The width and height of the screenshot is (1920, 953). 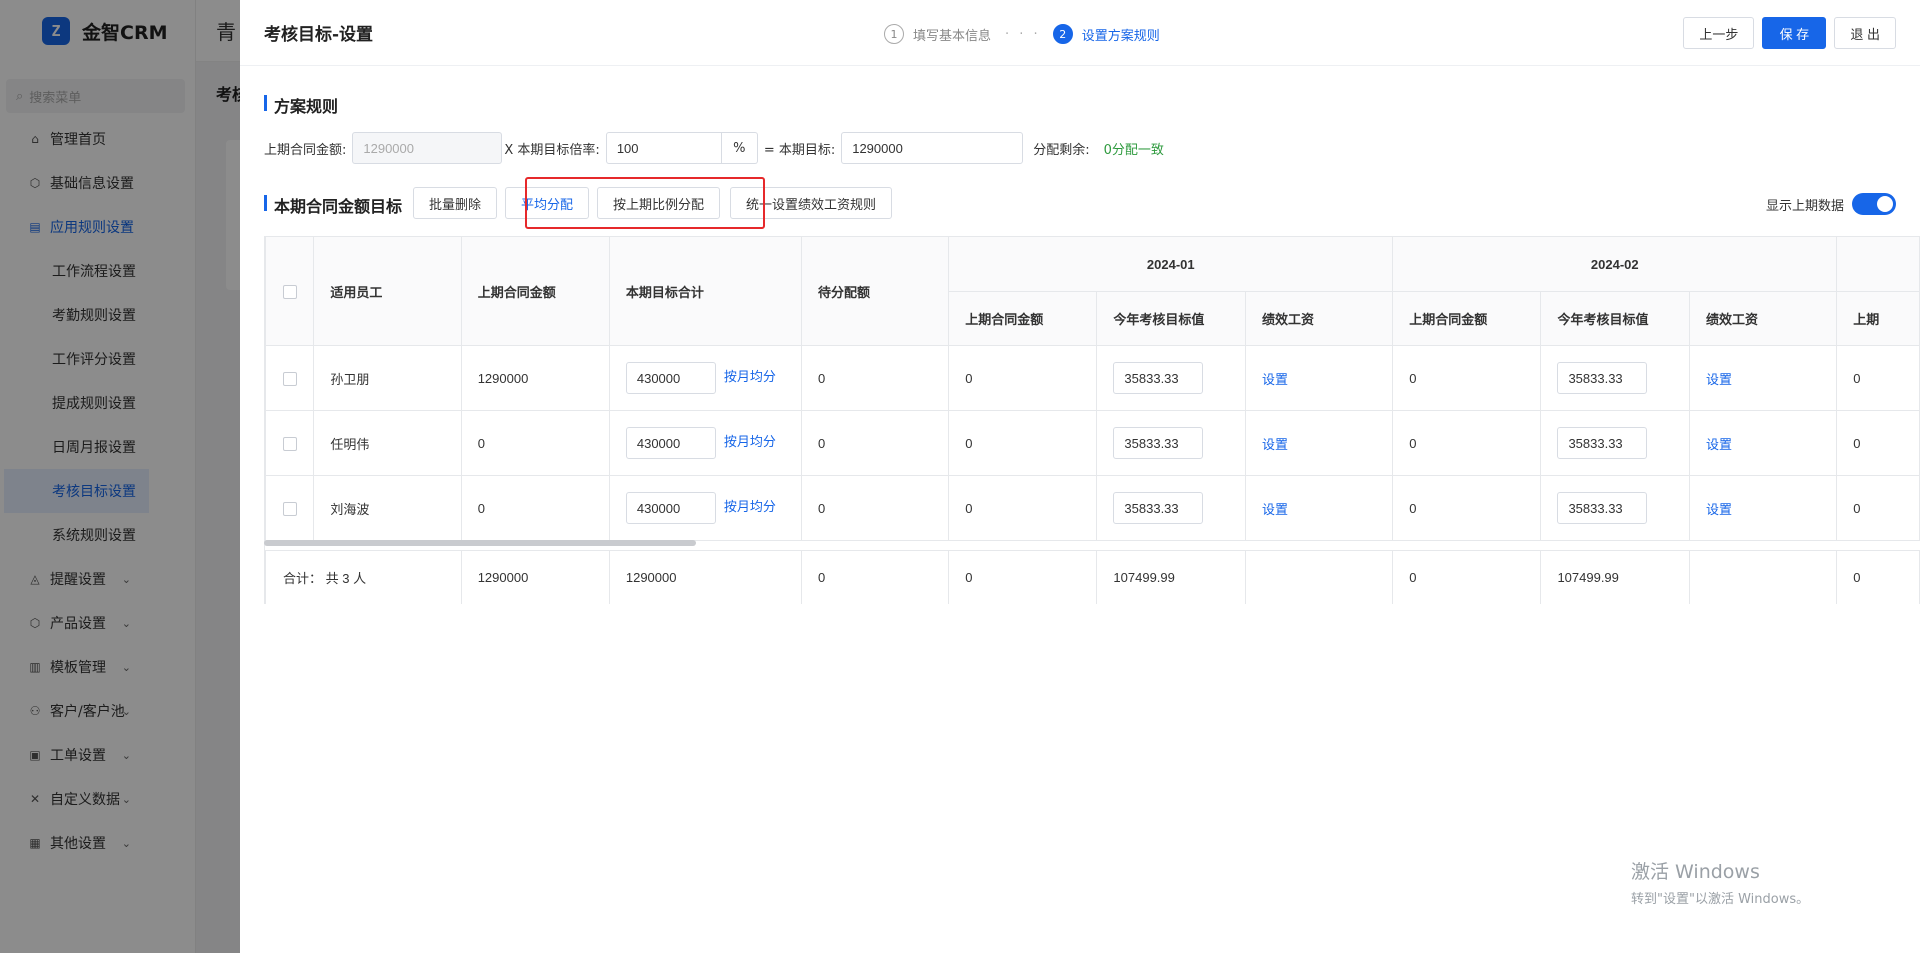 What do you see at coordinates (875, 577) in the screenshot?
I see `total-pending: 0` at bounding box center [875, 577].